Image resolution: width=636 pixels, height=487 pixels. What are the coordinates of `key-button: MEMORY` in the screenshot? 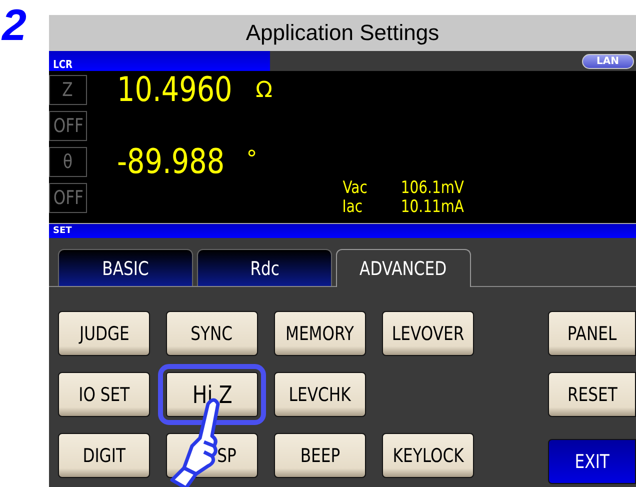 It's located at (320, 333).